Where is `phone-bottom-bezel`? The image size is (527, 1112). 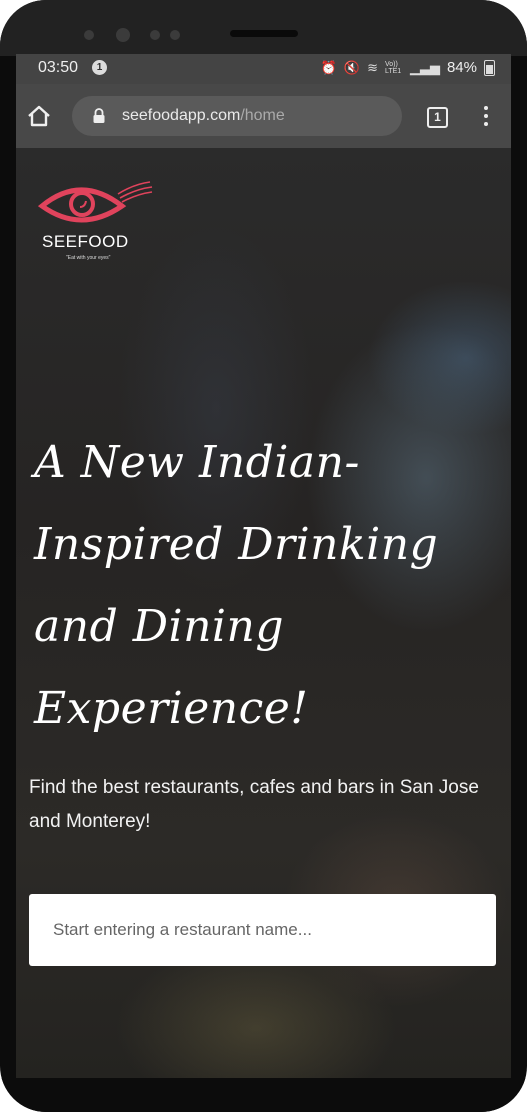
phone-bottom-bezel is located at coordinates (263, 1095).